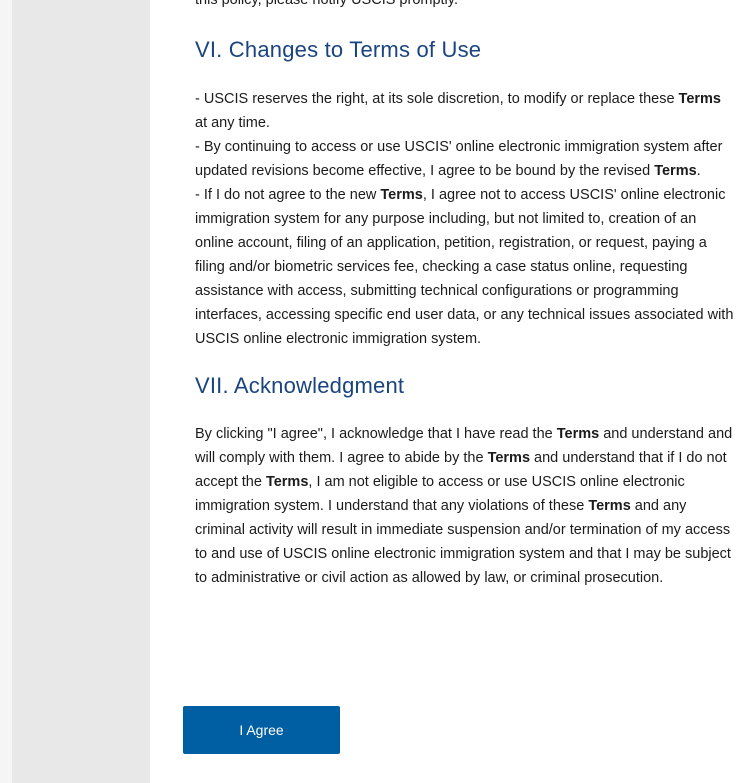  What do you see at coordinates (338, 49) in the screenshot?
I see `section-heading-changes: VI. Changes to Terms of Use` at bounding box center [338, 49].